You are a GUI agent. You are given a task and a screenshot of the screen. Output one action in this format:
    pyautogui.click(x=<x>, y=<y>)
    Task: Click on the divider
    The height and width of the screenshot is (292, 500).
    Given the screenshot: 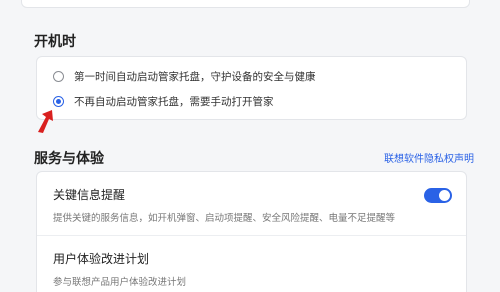 What is the action you would take?
    pyautogui.click(x=251, y=235)
    